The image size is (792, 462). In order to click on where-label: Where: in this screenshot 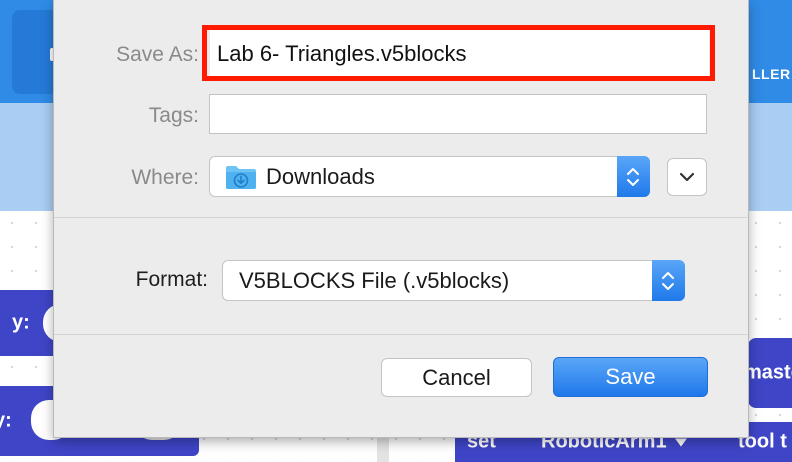, I will do `click(165, 177)`.